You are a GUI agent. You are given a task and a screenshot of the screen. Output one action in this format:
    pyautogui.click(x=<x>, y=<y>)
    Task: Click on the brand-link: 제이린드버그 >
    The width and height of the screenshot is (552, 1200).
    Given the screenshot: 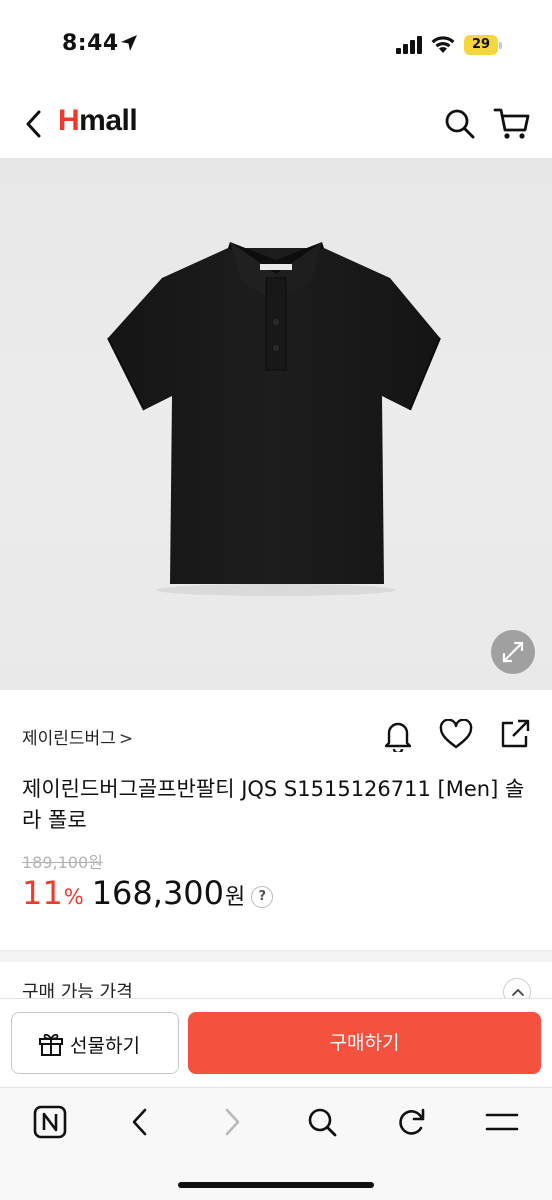 What is the action you would take?
    pyautogui.click(x=77, y=736)
    